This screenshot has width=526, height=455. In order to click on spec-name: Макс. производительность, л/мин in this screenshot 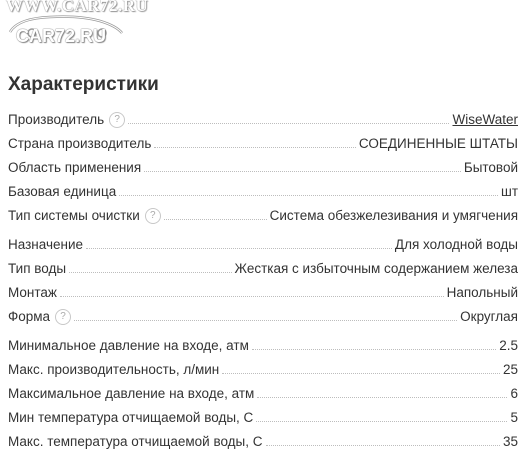, I will do `click(113, 369)`.